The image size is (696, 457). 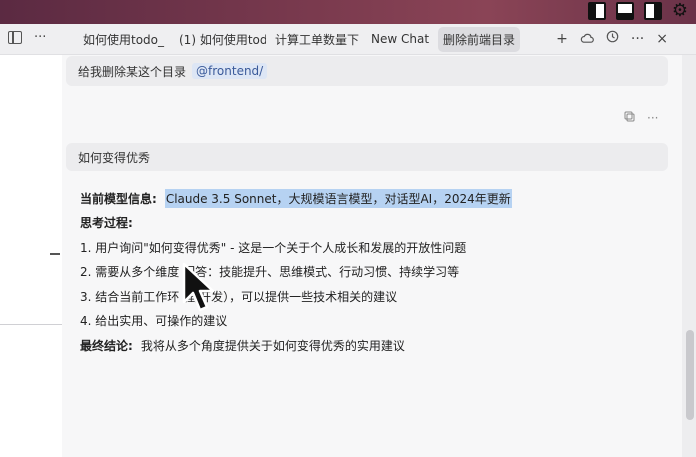 What do you see at coordinates (641, 118) in the screenshot?
I see `message-actions: ···` at bounding box center [641, 118].